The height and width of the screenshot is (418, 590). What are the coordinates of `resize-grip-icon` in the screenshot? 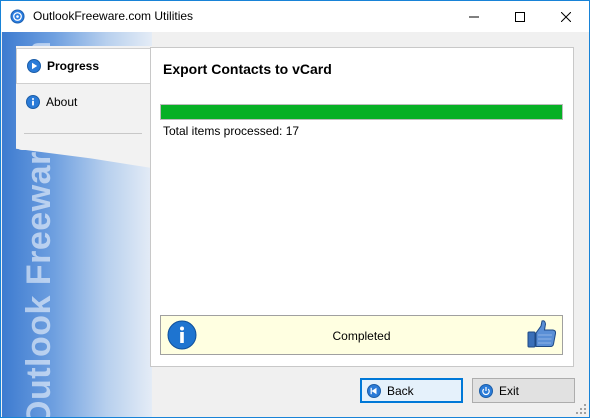 It's located at (580, 408).